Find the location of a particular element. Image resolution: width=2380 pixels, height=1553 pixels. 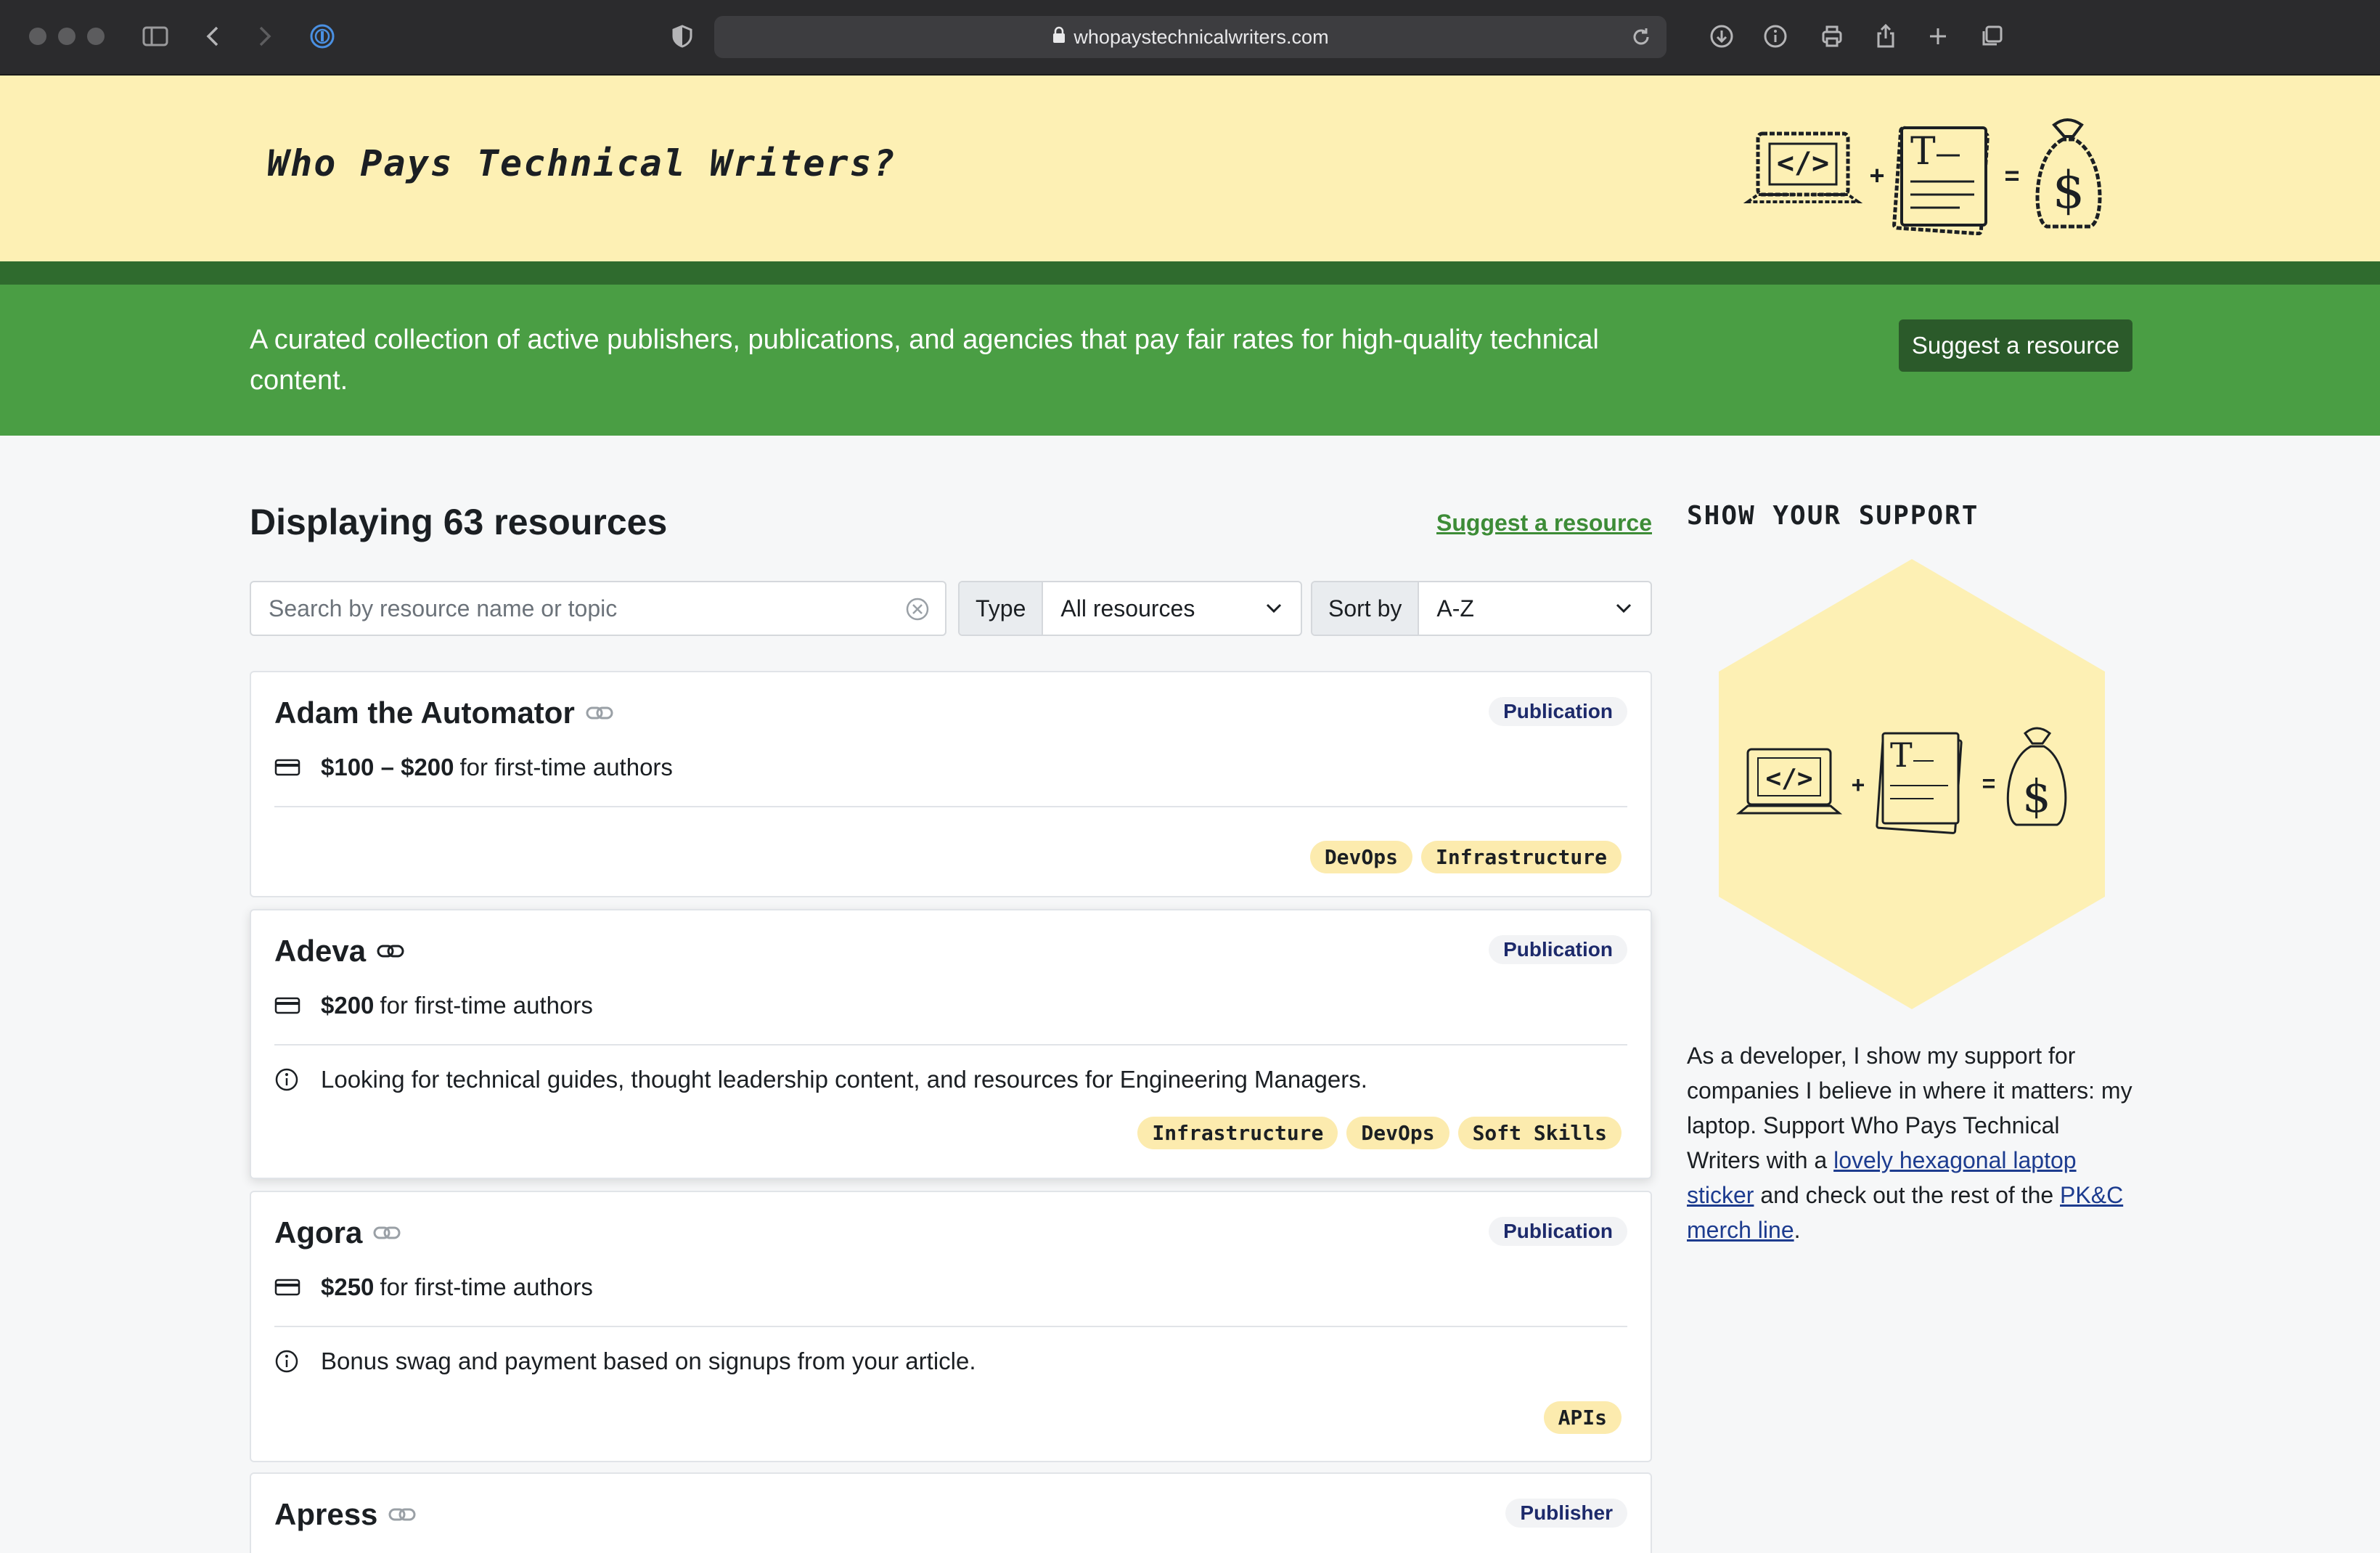

info-icon is located at coordinates (1775, 36).